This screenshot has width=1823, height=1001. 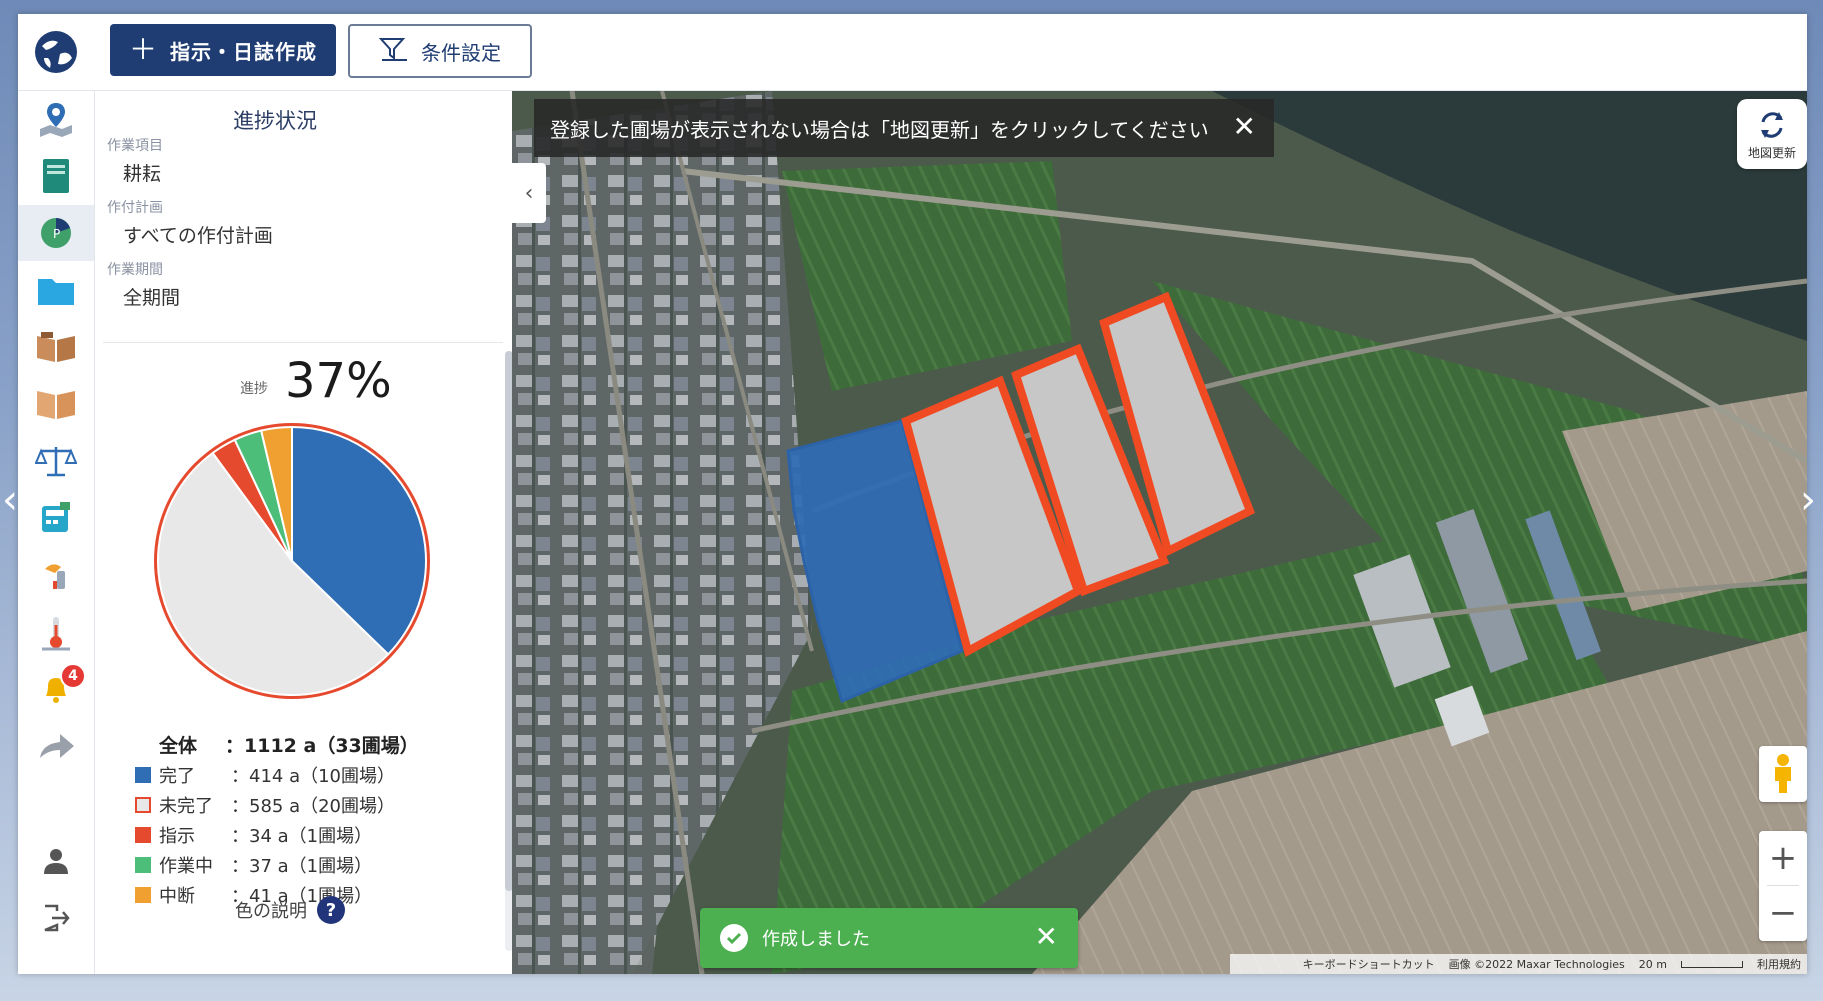 I want to click on map-notice-banner: 登録した圃場が表示されない場合は「地図更新」をクリックしてください ✕, so click(x=904, y=128).